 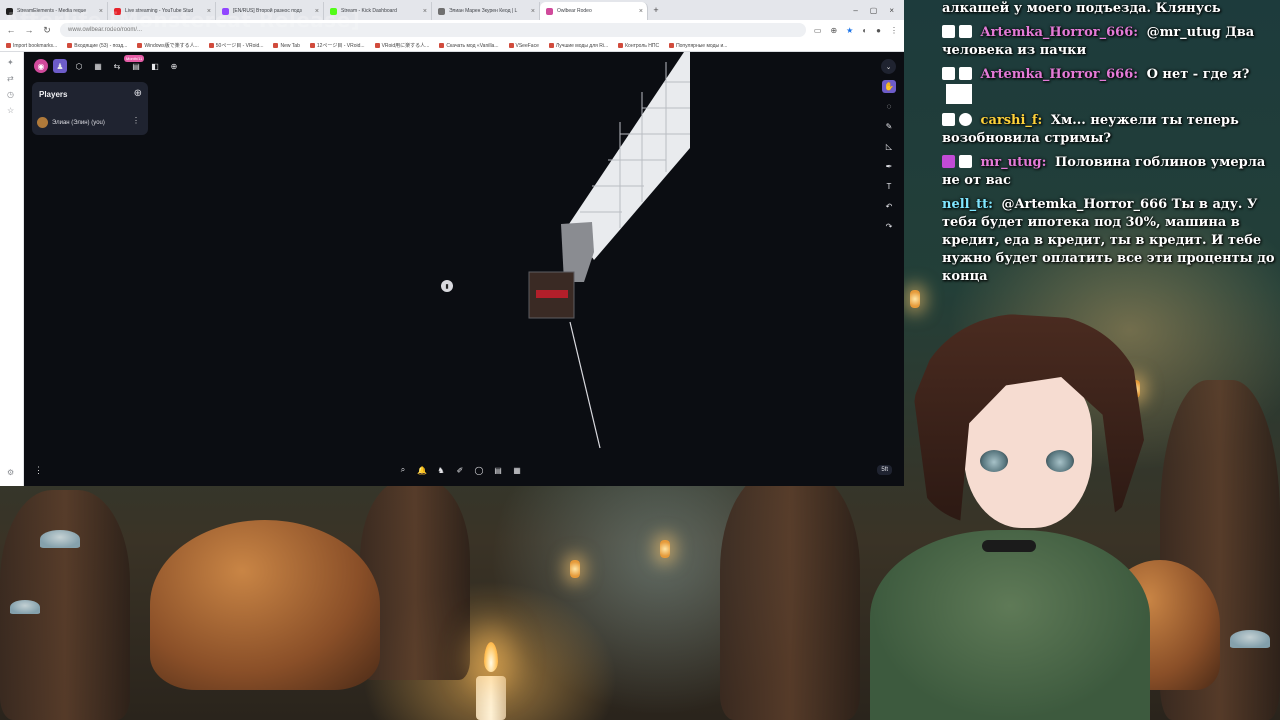 I want to click on undo-icon: ↶, so click(x=889, y=206).